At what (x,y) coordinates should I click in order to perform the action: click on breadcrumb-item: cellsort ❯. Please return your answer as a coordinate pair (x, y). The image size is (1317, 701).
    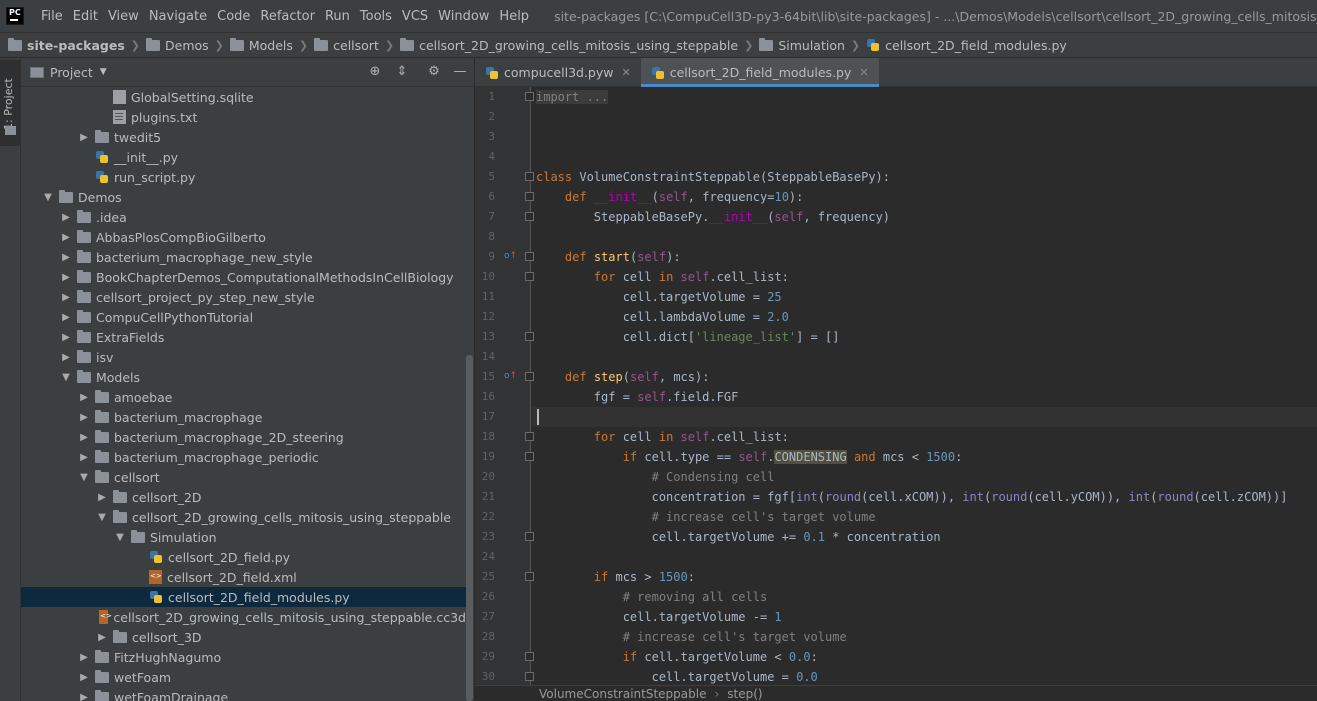
    Looking at the image, I should click on (357, 45).